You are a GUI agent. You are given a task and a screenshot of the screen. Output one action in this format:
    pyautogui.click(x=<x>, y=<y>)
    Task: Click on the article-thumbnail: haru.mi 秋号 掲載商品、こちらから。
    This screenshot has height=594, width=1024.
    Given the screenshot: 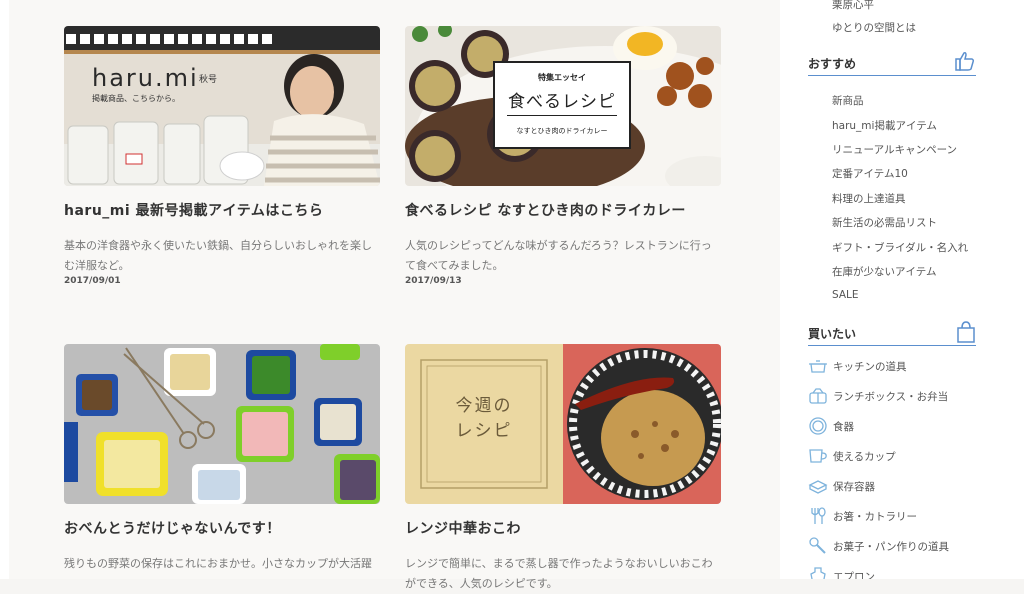 What is the action you would take?
    pyautogui.click(x=222, y=106)
    